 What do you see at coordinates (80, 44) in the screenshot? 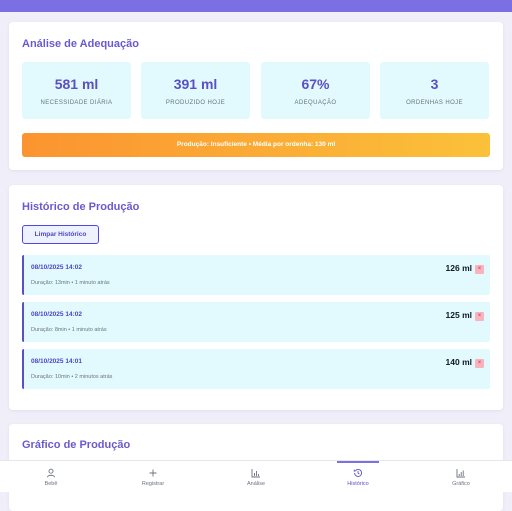
I see `analysis-title: Análise de Adequação` at bounding box center [80, 44].